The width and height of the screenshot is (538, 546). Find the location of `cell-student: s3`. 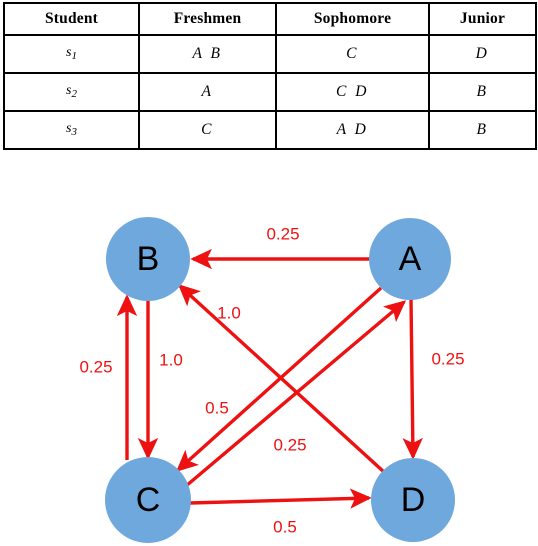

cell-student: s3 is located at coordinates (71, 130).